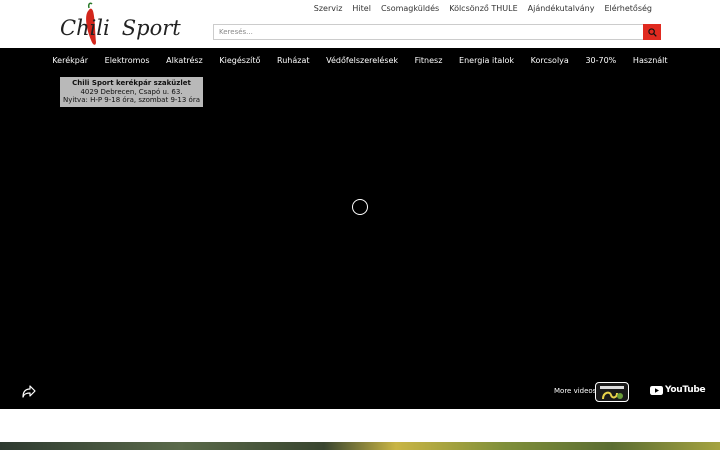 Image resolution: width=720 pixels, height=450 pixels. Describe the element at coordinates (127, 60) in the screenshot. I see `nav-item-elektromos: Elektromos` at that location.